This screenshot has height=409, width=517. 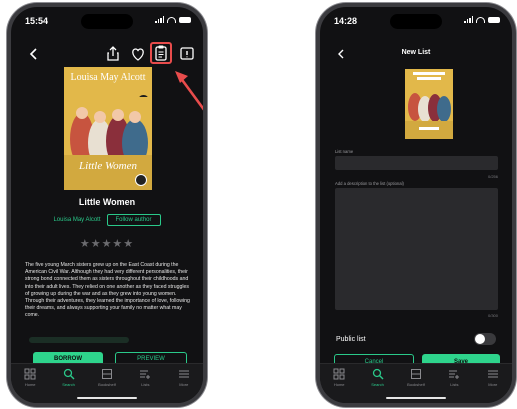 I want to click on page-title: New List, so click(x=416, y=52).